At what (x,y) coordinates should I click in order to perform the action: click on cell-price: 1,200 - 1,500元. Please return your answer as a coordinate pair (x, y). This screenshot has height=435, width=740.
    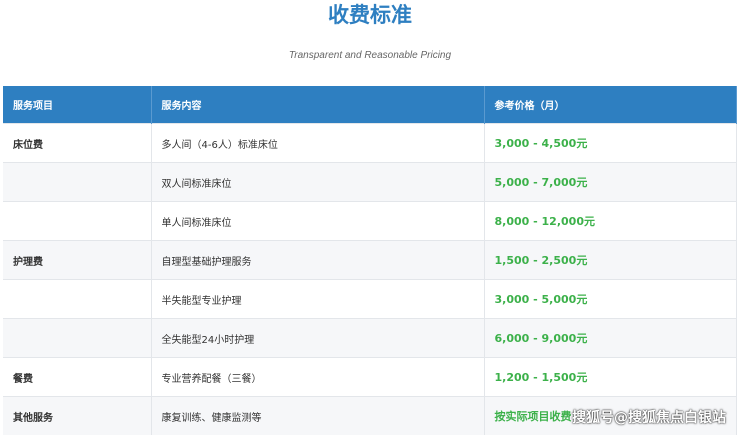
    Looking at the image, I should click on (610, 377).